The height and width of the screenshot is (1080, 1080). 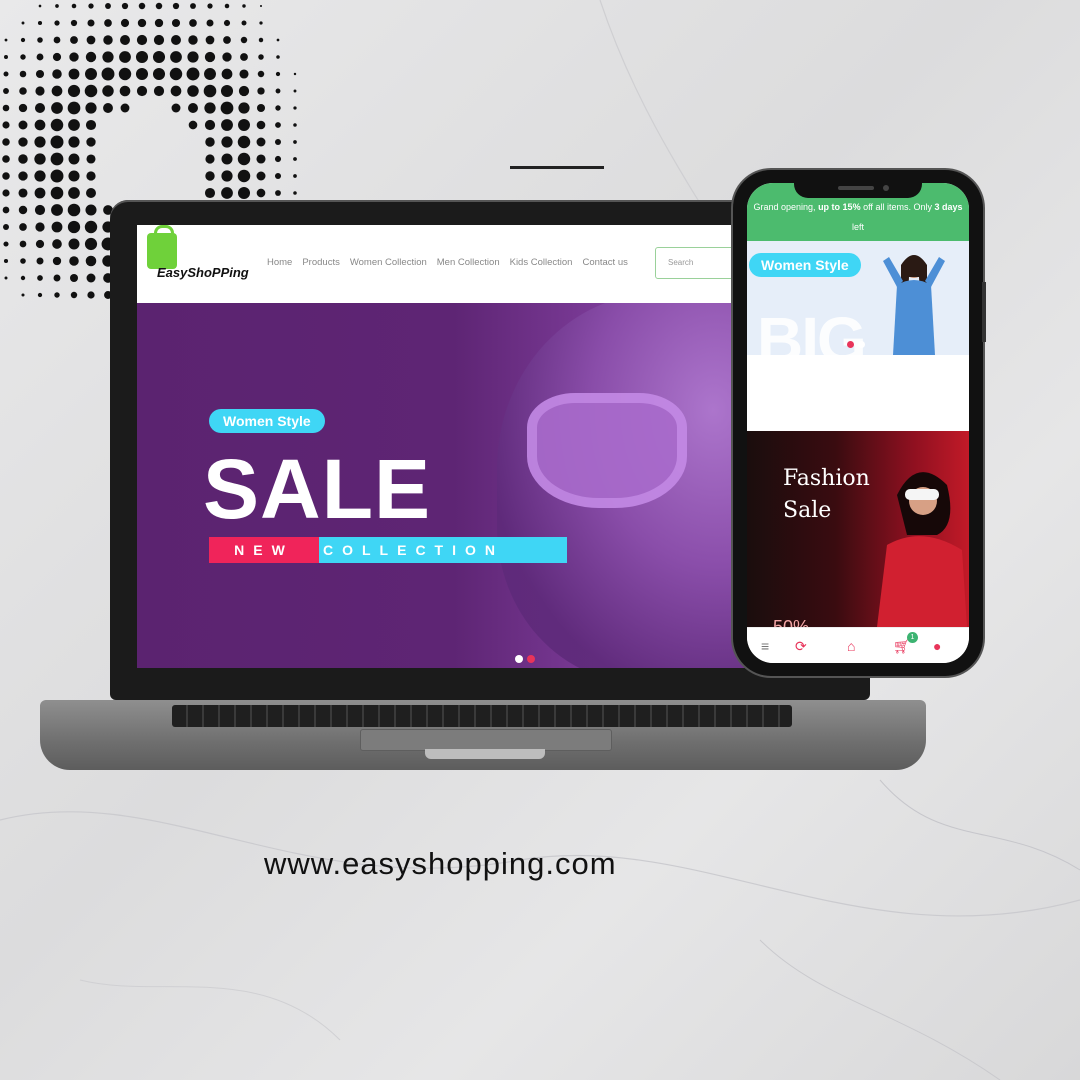 What do you see at coordinates (317, 489) in the screenshot?
I see `sale-headline: SALE` at bounding box center [317, 489].